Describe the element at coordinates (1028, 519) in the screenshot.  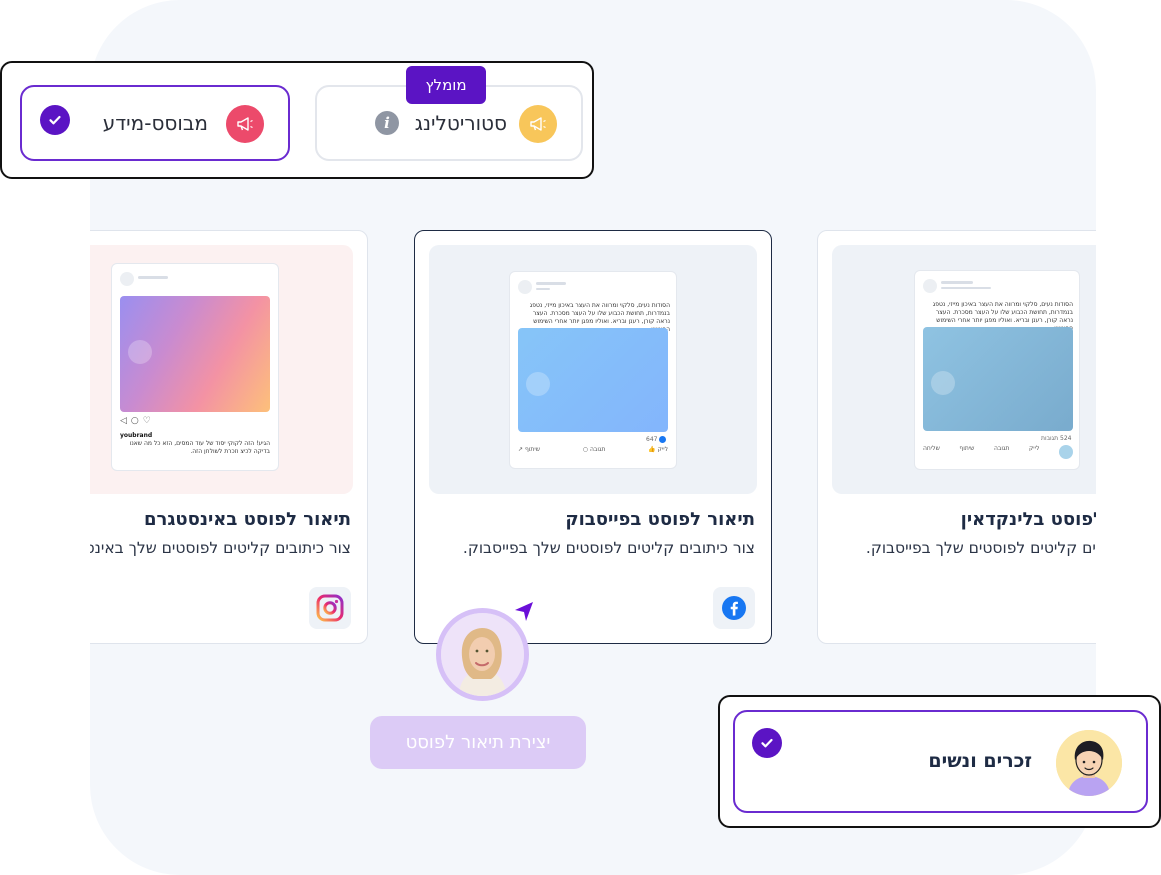
I see `card-title: תיאור לפוסט בלינקדאין` at that location.